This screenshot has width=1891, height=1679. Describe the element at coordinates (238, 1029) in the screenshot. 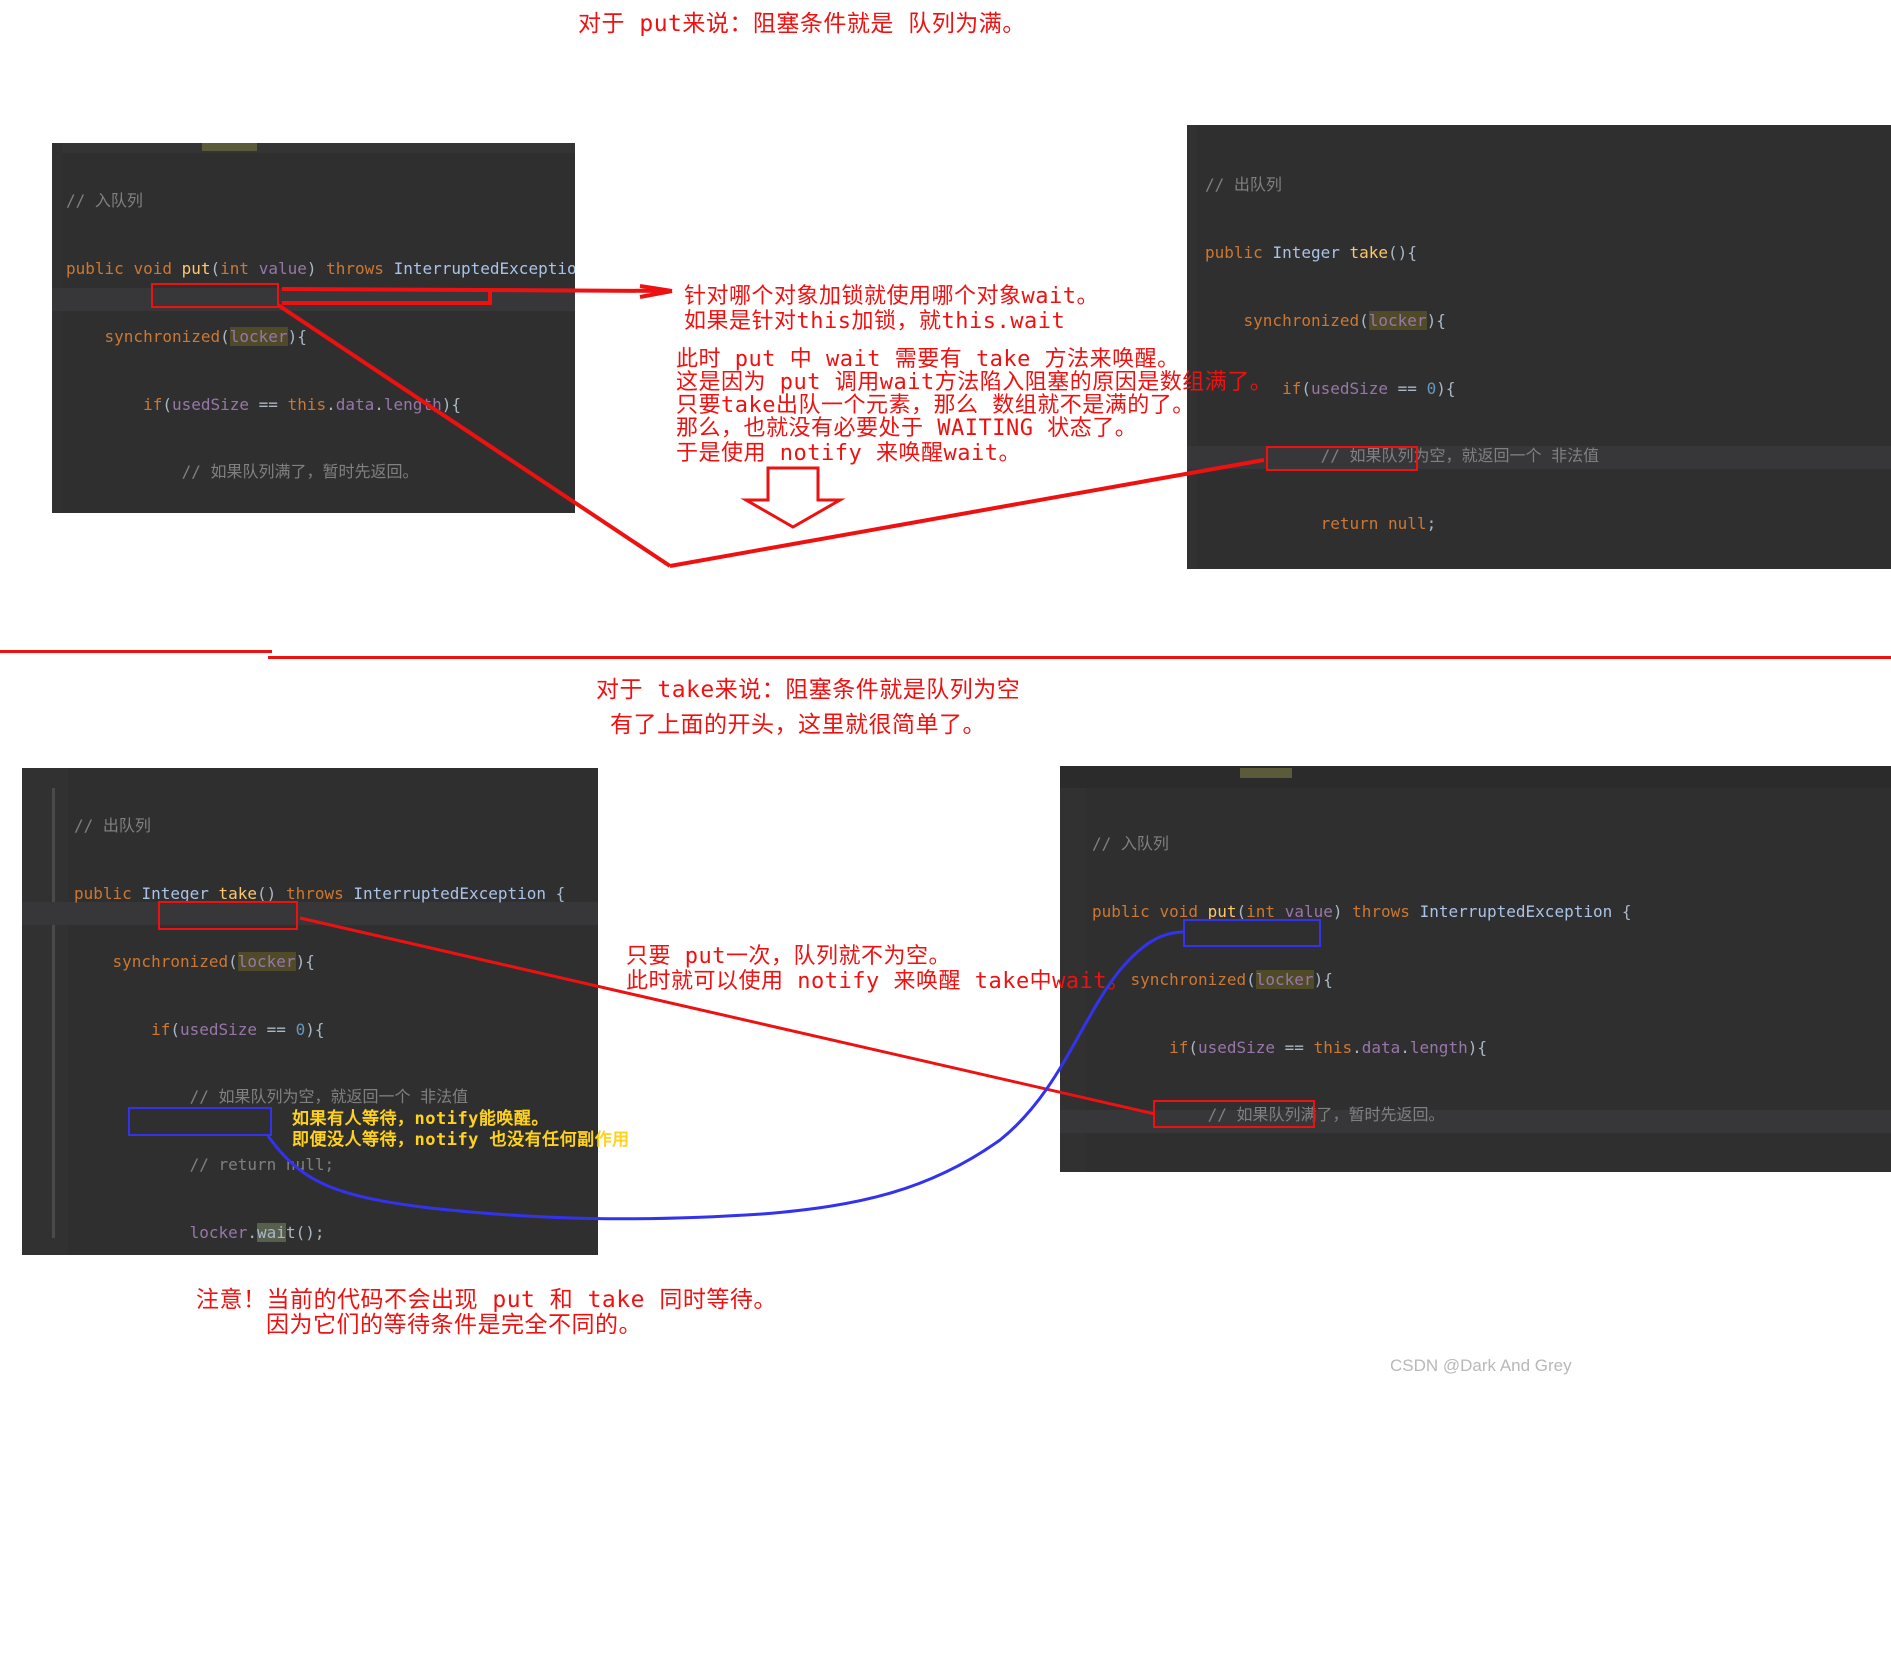

I see `code-line: if(usedSize == 0){` at that location.